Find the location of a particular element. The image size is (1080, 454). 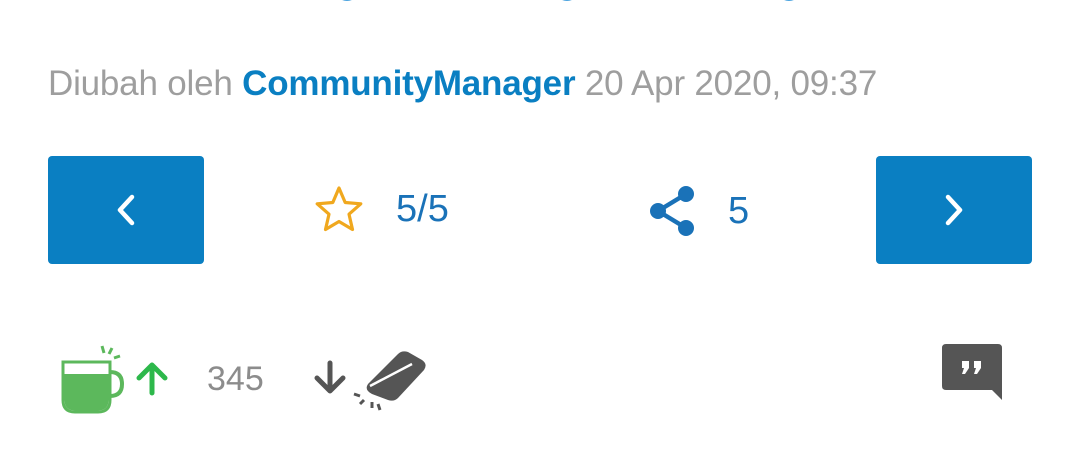

author-link: CommunityManager is located at coordinates (408, 83).